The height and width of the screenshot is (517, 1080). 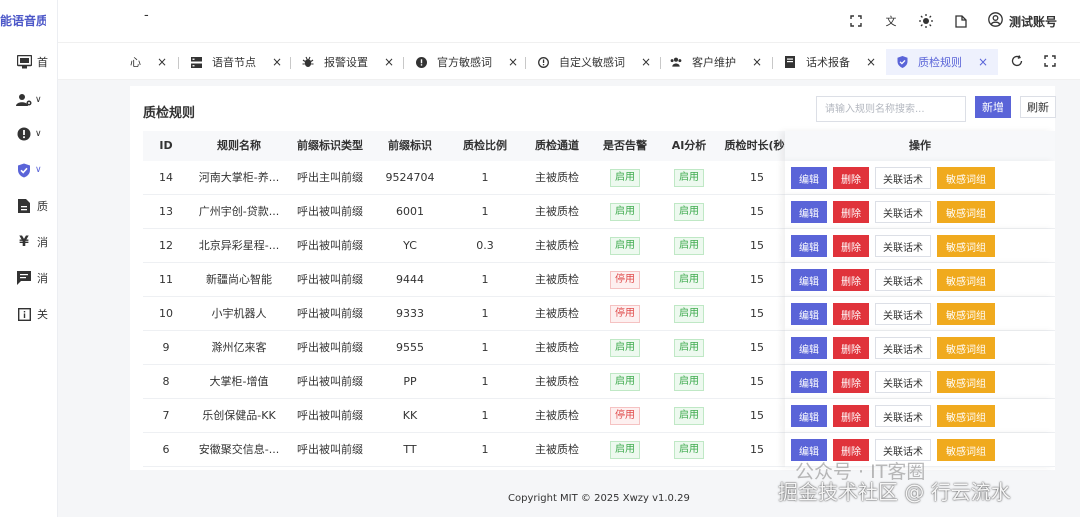 What do you see at coordinates (557, 313) in the screenshot?
I see `cell-channel: 主被质检` at bounding box center [557, 313].